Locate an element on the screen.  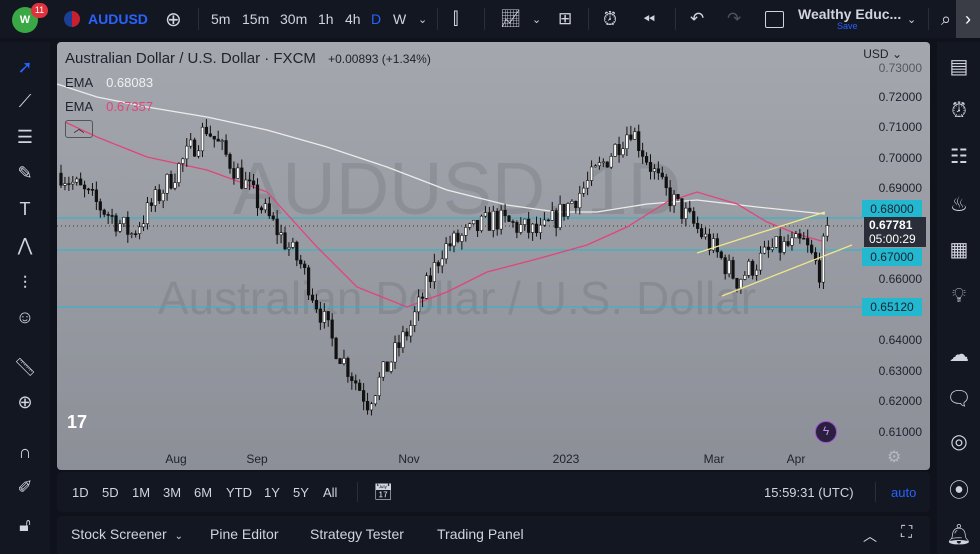
unlock-icon: 🔓︎ is located at coordinates (25, 525).